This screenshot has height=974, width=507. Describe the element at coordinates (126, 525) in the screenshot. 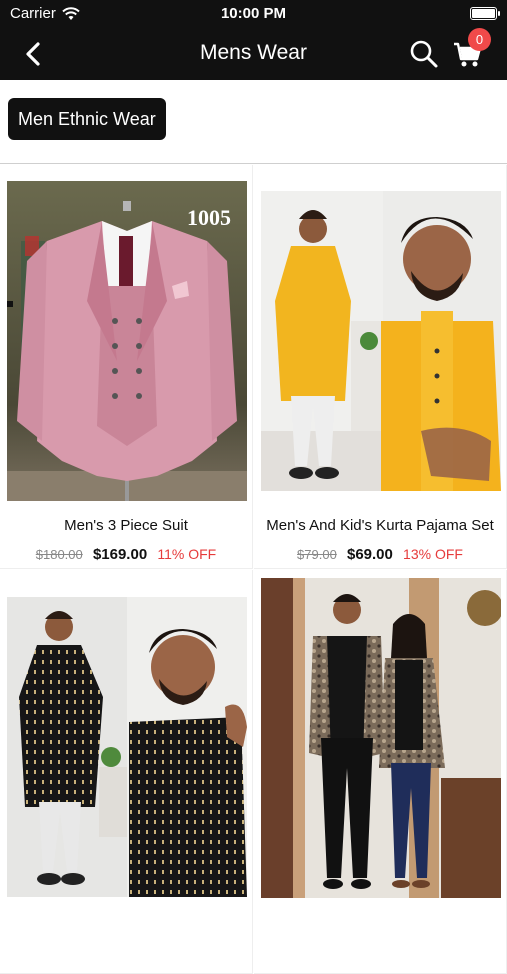

I see `product-name: Men's 3 Piece Suit` at that location.